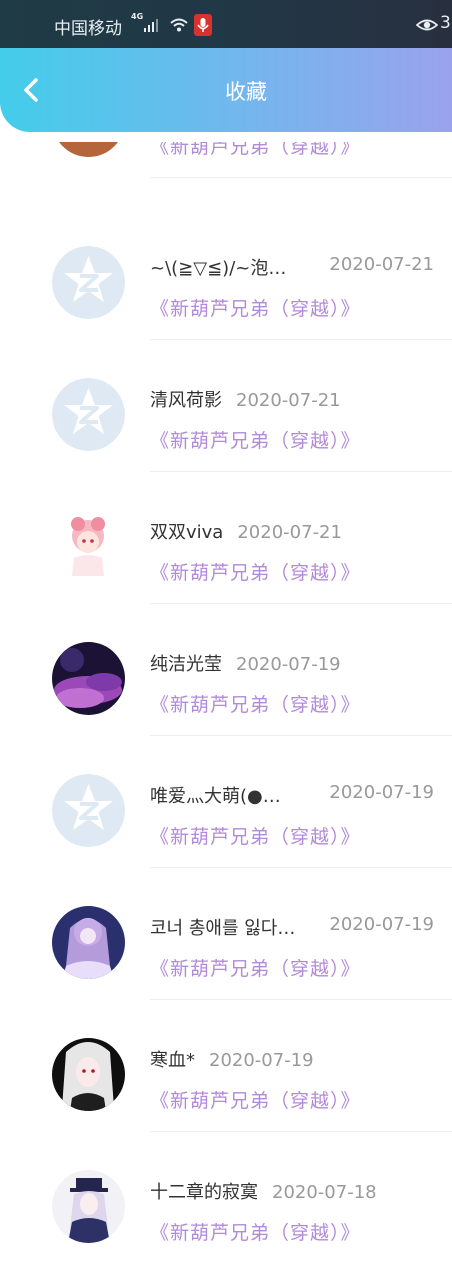 This screenshot has width=452, height=1280. What do you see at coordinates (226, 160) in the screenshot?
I see `list-item: 《新葫芦兄弟（穿越）》` at bounding box center [226, 160].